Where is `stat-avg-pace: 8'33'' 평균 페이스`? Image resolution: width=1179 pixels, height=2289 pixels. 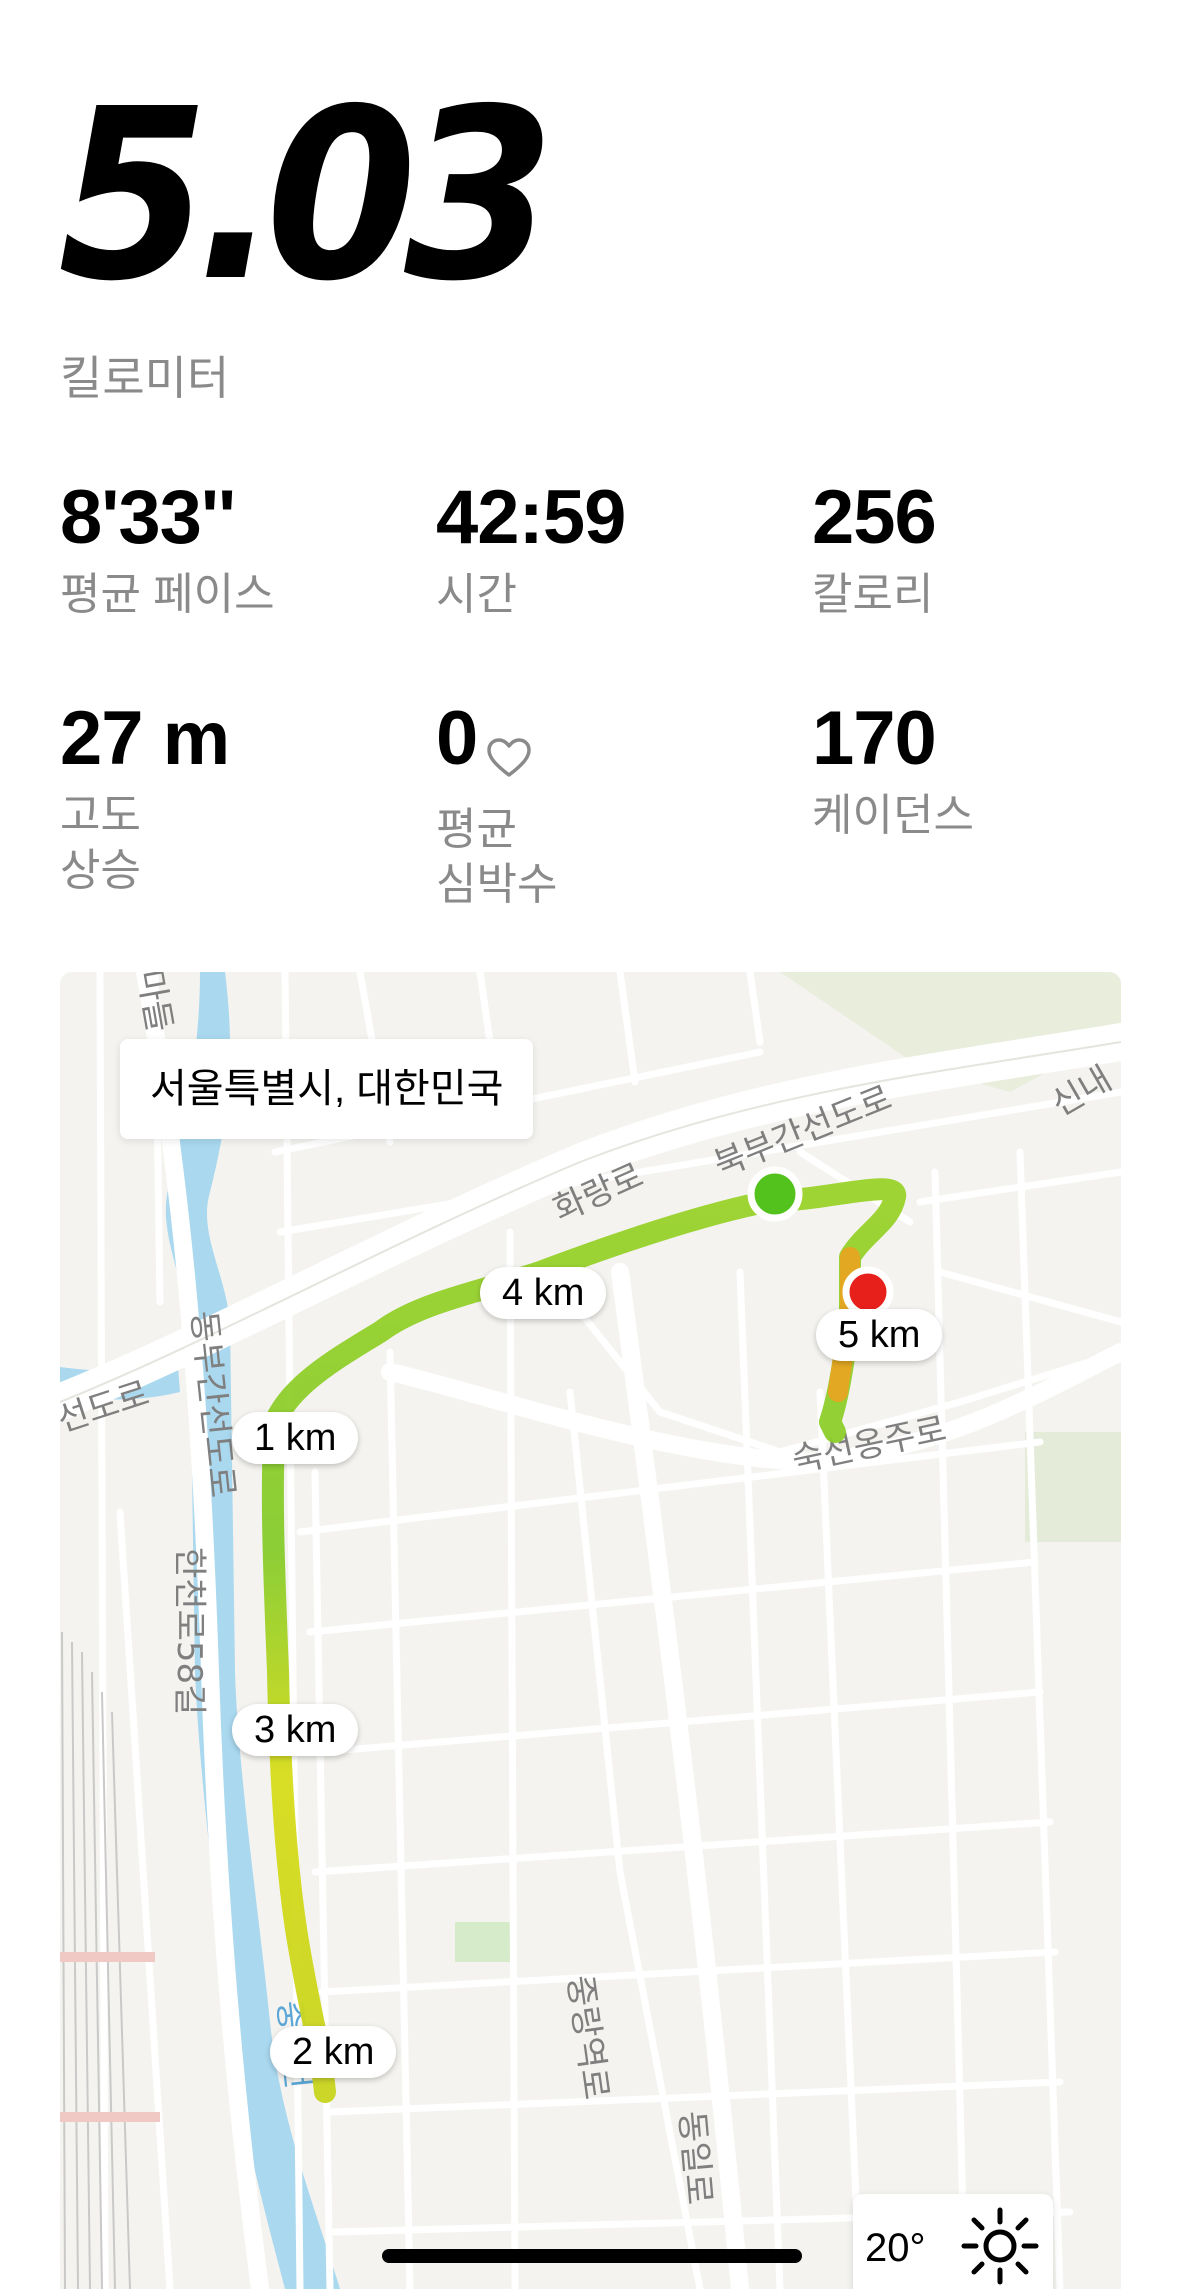
stat-avg-pace: 8'33'' 평균 페이스 is located at coordinates (167, 551).